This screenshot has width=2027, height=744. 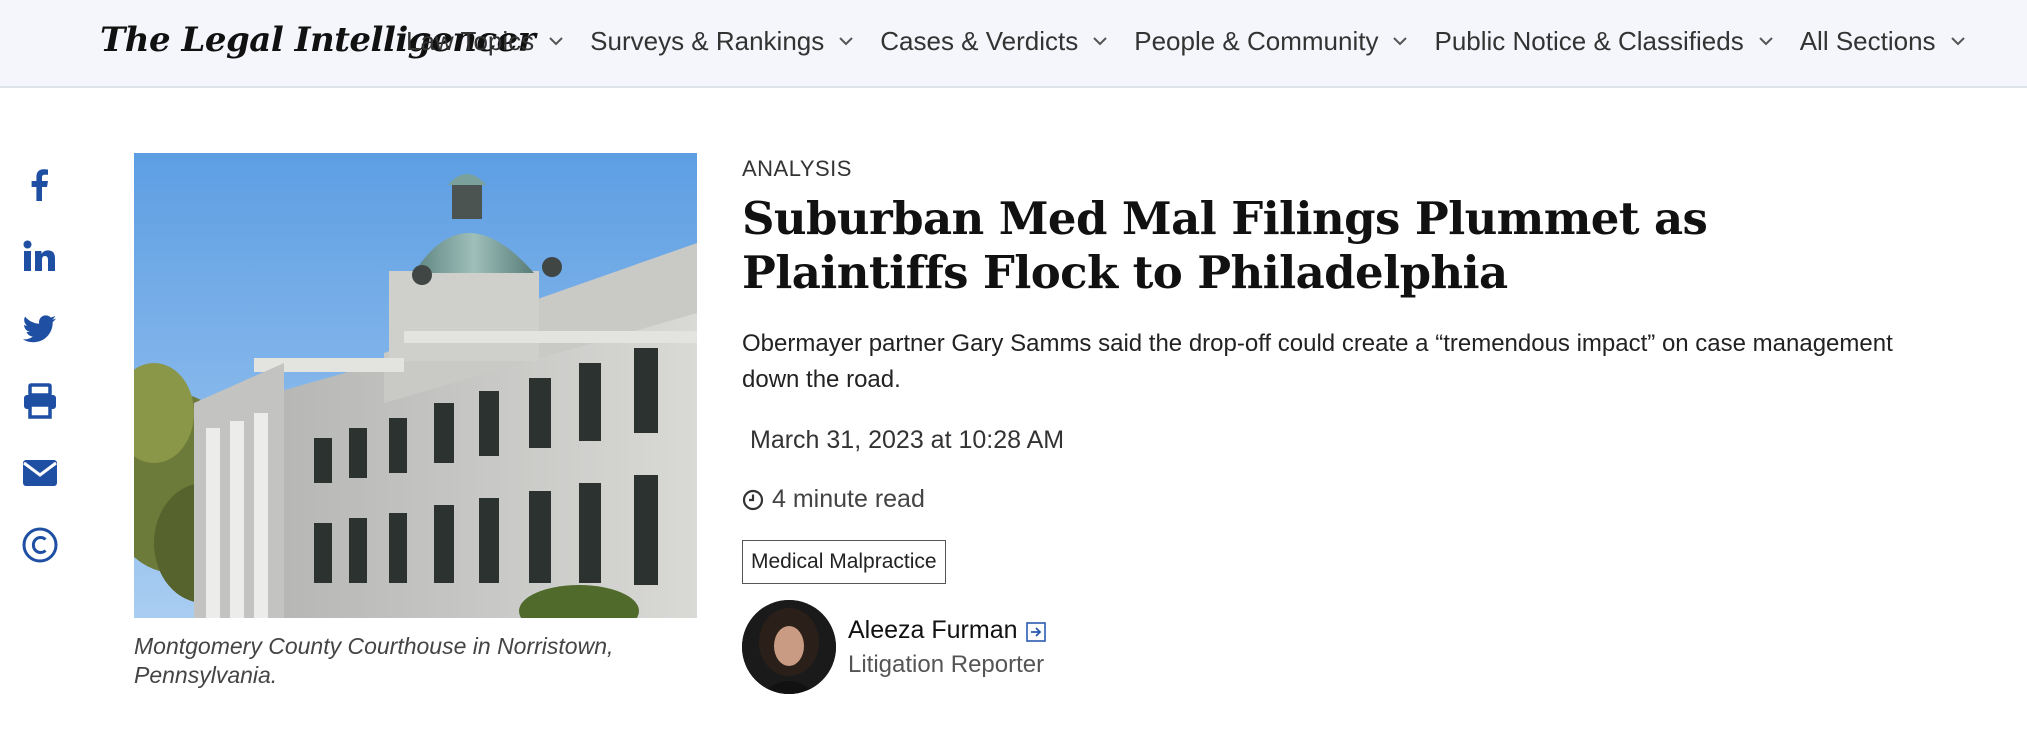 What do you see at coordinates (40, 257) in the screenshot?
I see `linkedin-icon` at bounding box center [40, 257].